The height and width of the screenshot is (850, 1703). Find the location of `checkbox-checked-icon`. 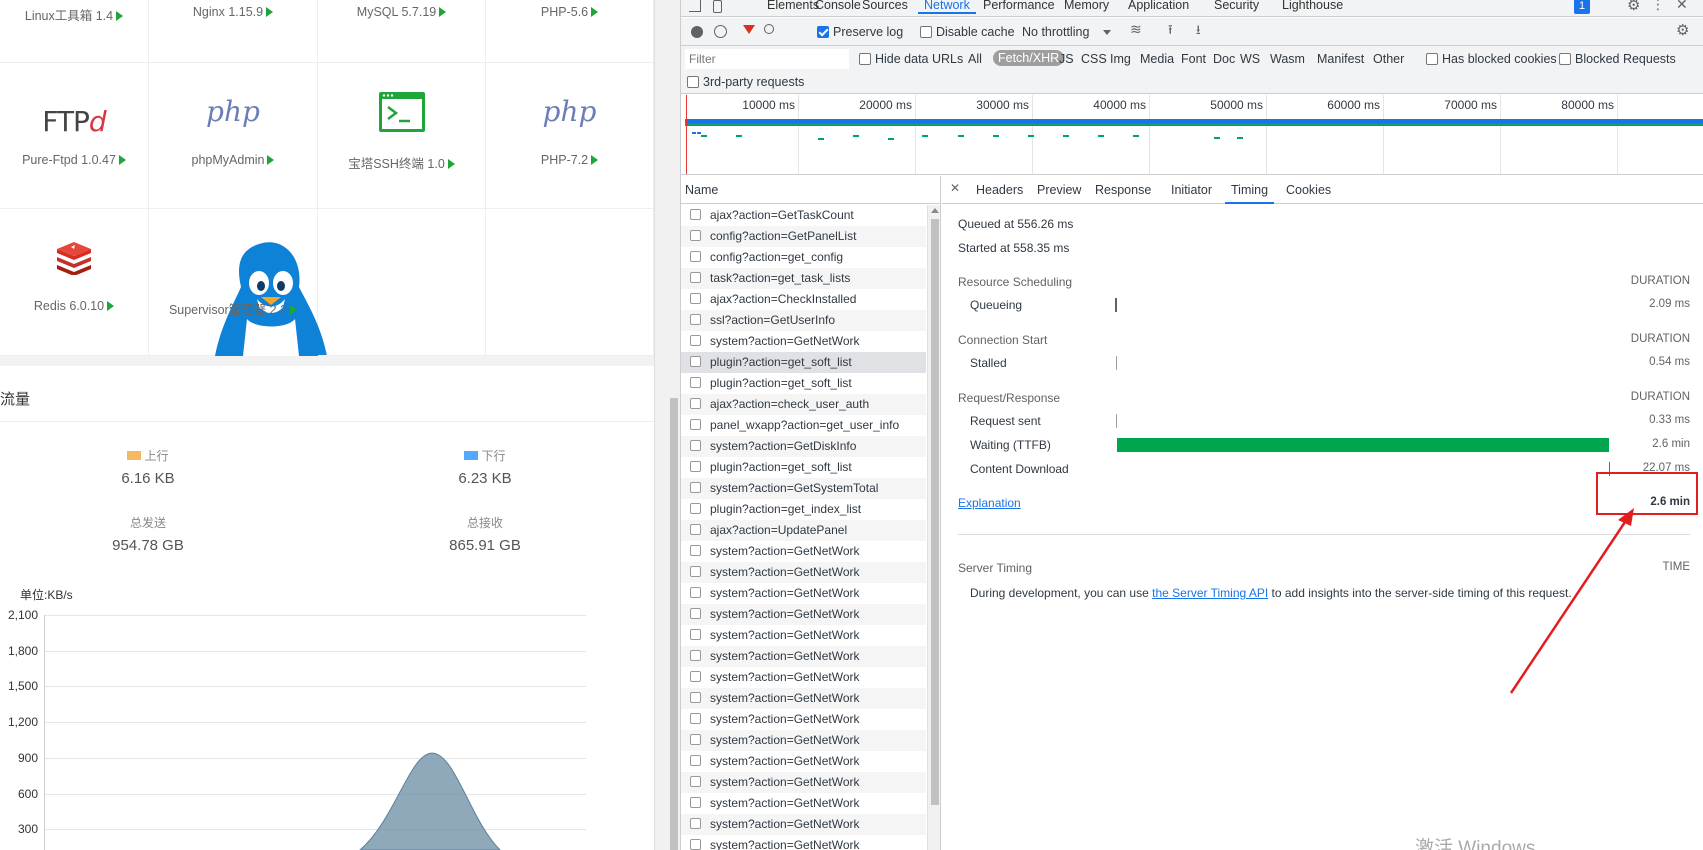

checkbox-checked-icon is located at coordinates (823, 32).